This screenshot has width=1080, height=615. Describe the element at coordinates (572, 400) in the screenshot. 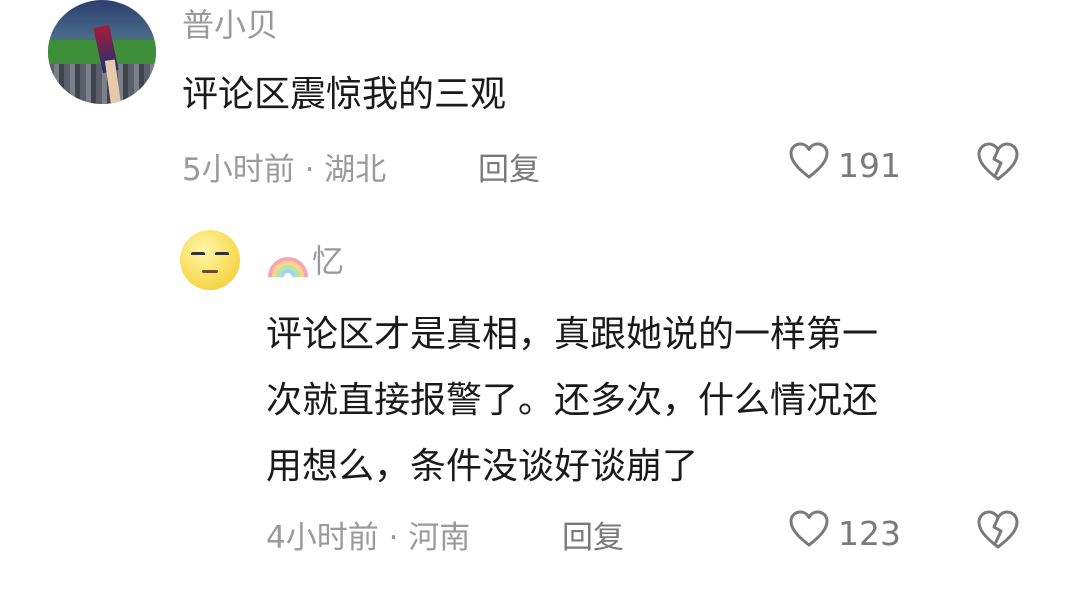

I see `reply-text-line: 次就直接报警了。还多次，什么情况还` at that location.